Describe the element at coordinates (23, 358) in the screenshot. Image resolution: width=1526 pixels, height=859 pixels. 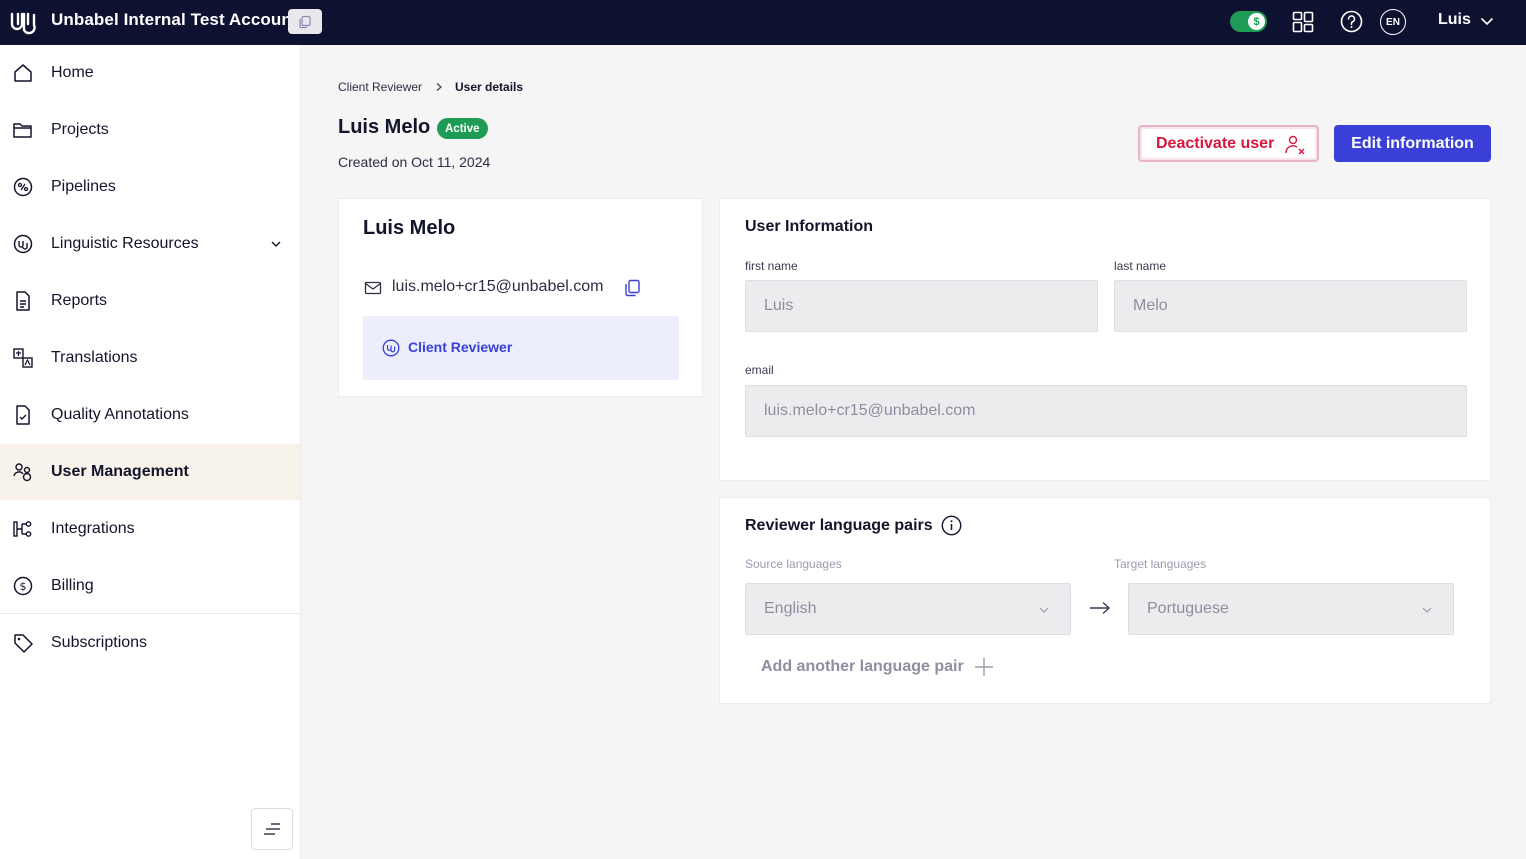
I see `translations-icon` at that location.